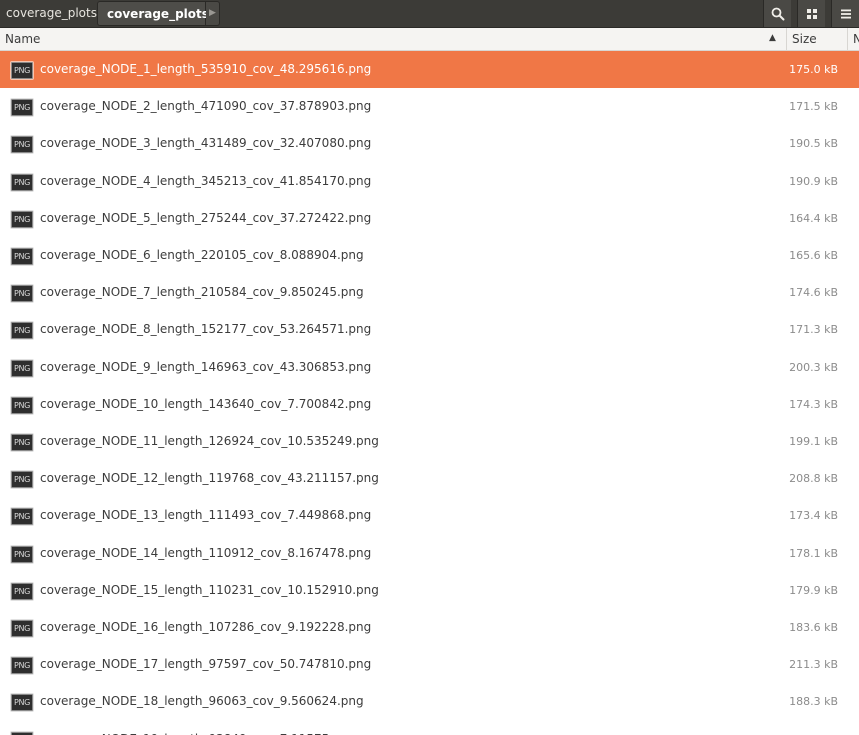  What do you see at coordinates (845, 13) in the screenshot?
I see `menu-button` at bounding box center [845, 13].